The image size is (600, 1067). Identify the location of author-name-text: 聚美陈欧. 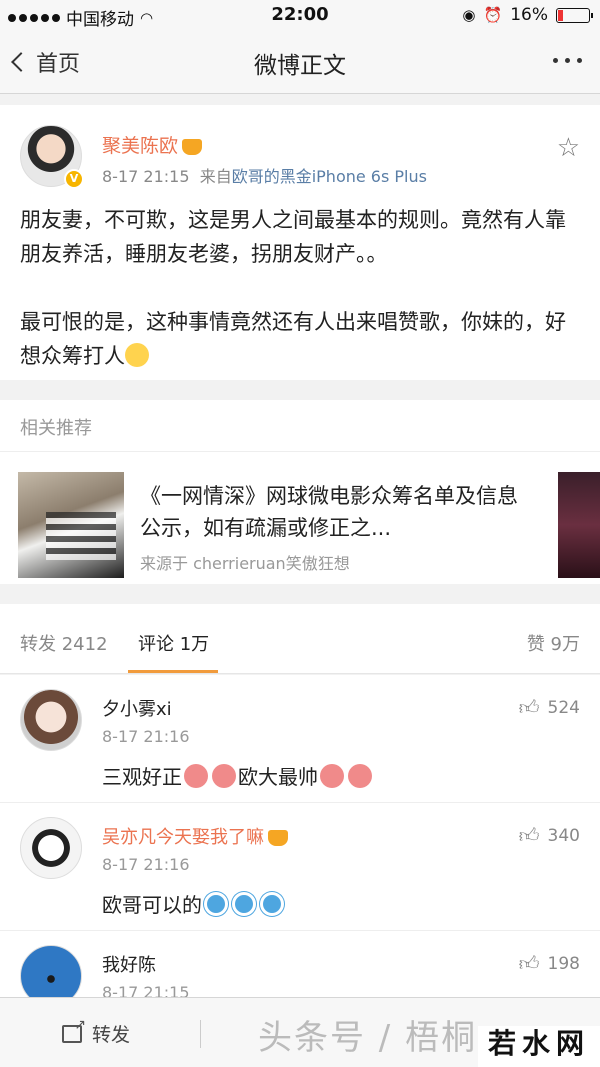
(140, 146).